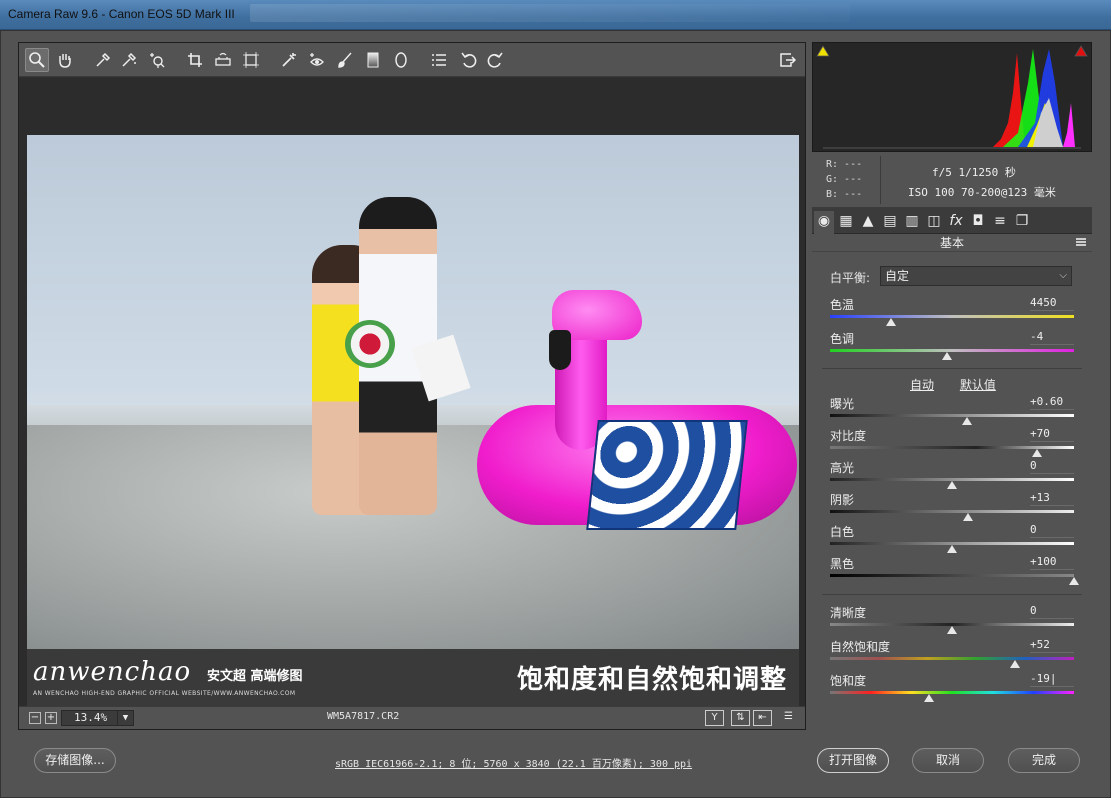 The image size is (1111, 798). What do you see at coordinates (401, 60) in the screenshot?
I see `radial-filter-icon` at bounding box center [401, 60].